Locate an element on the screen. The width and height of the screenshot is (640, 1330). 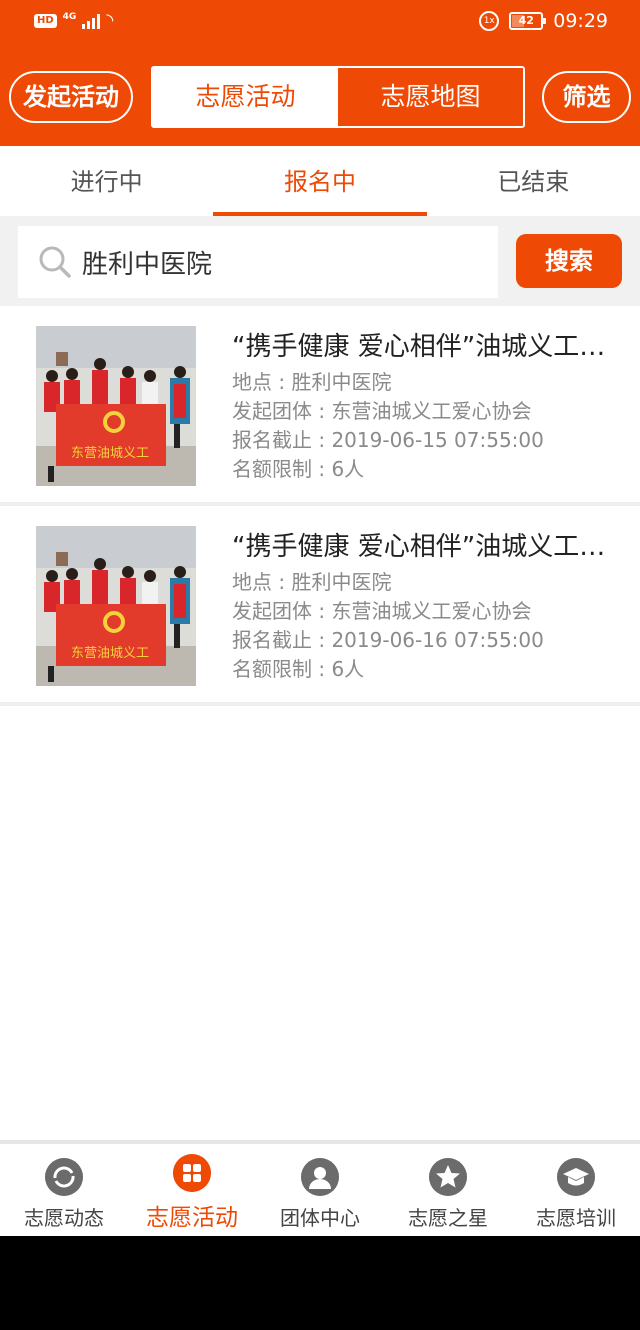
segment-volunteer-map: 志愿地图 is located at coordinates (430, 97).